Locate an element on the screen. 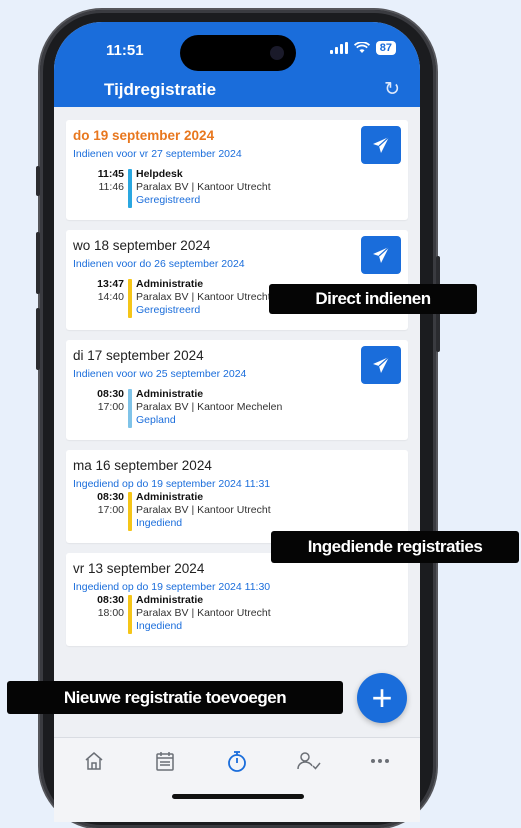  volume-down-button is located at coordinates (38, 339).